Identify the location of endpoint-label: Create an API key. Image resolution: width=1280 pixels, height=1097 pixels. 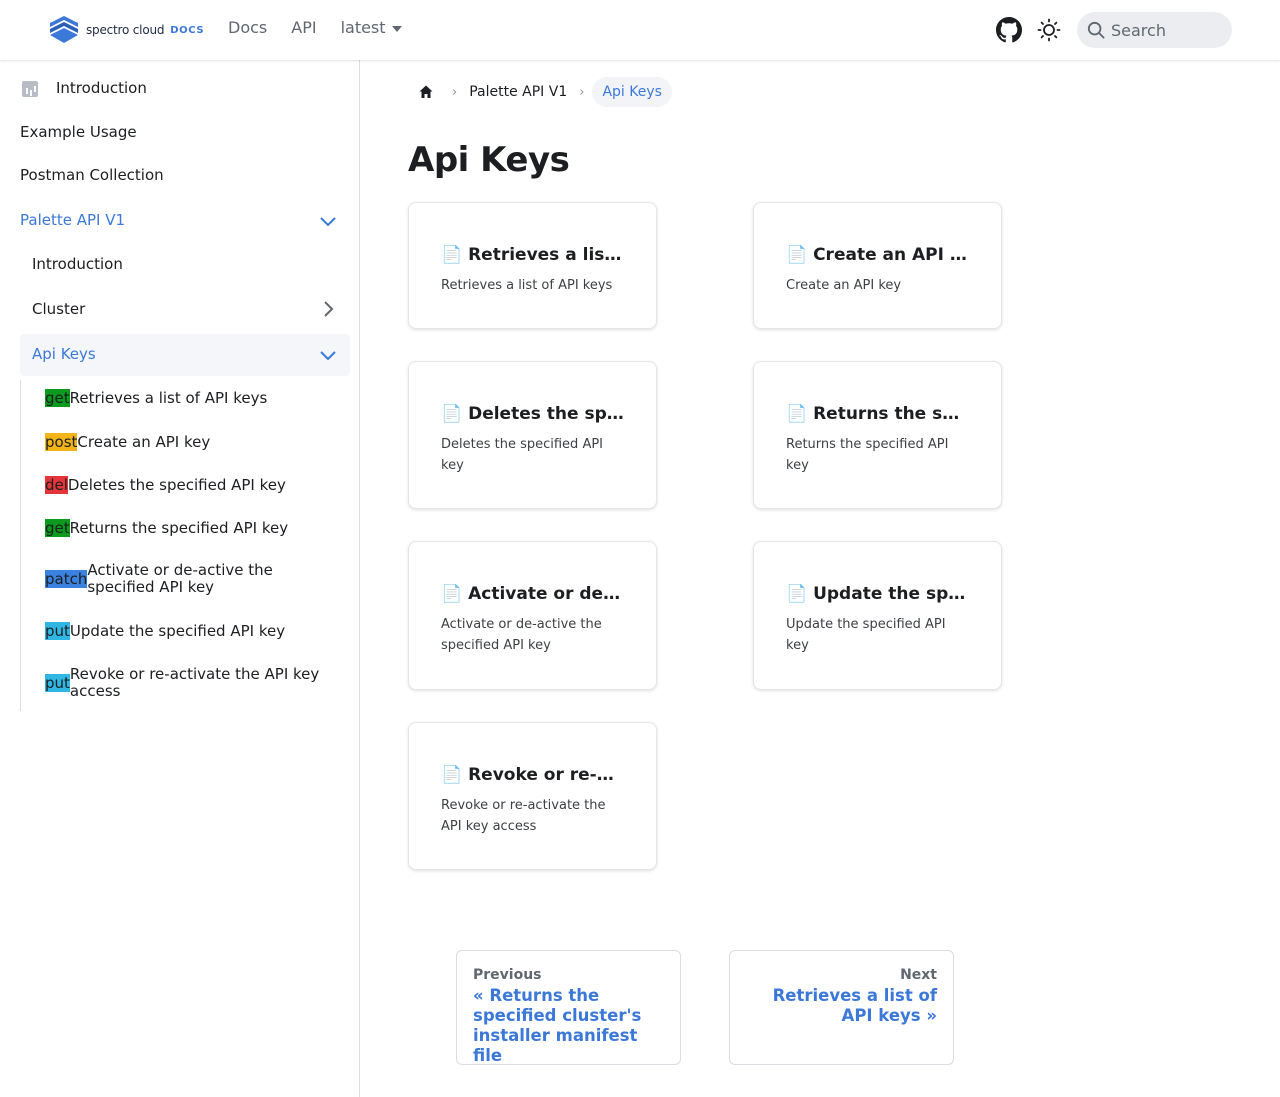
(144, 441).